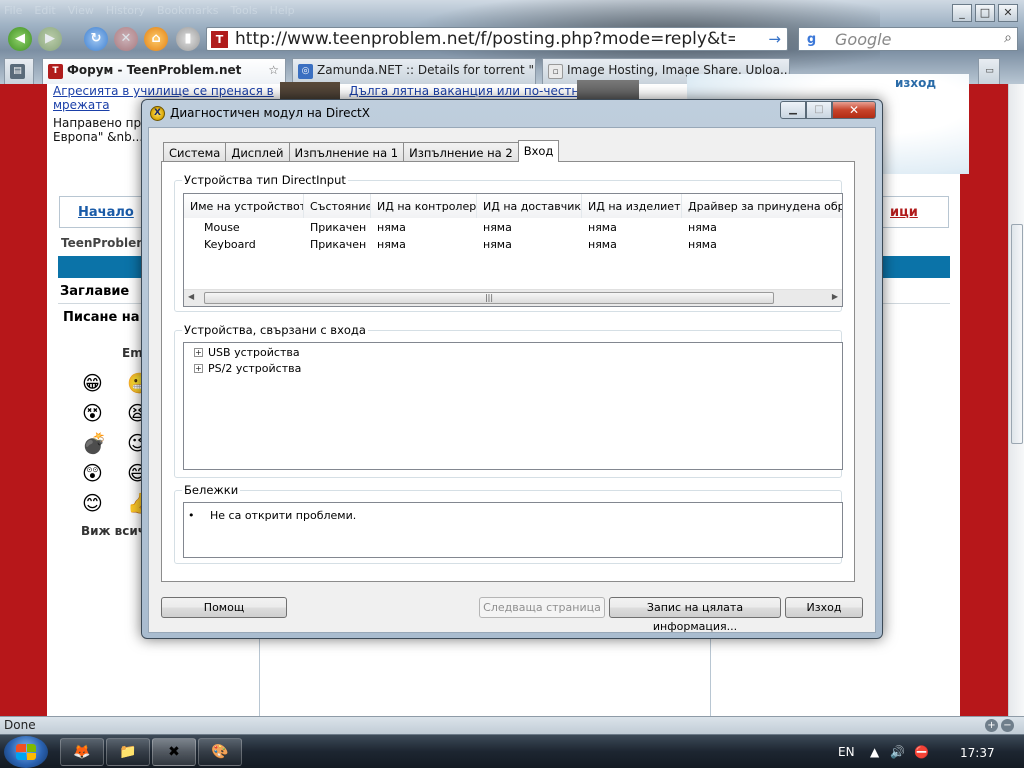  I want to click on dialog-minimize-button: ▁, so click(793, 110).